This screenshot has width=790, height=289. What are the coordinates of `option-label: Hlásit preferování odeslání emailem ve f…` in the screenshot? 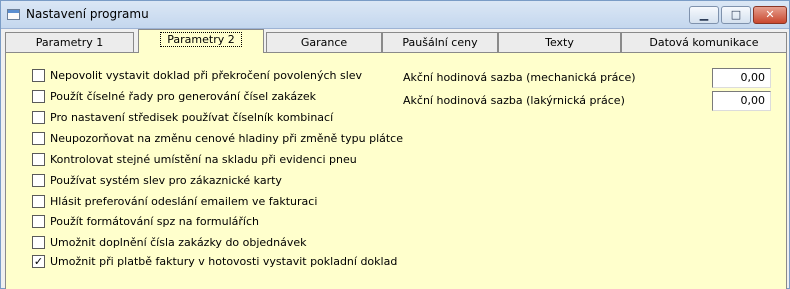 It's located at (184, 201).